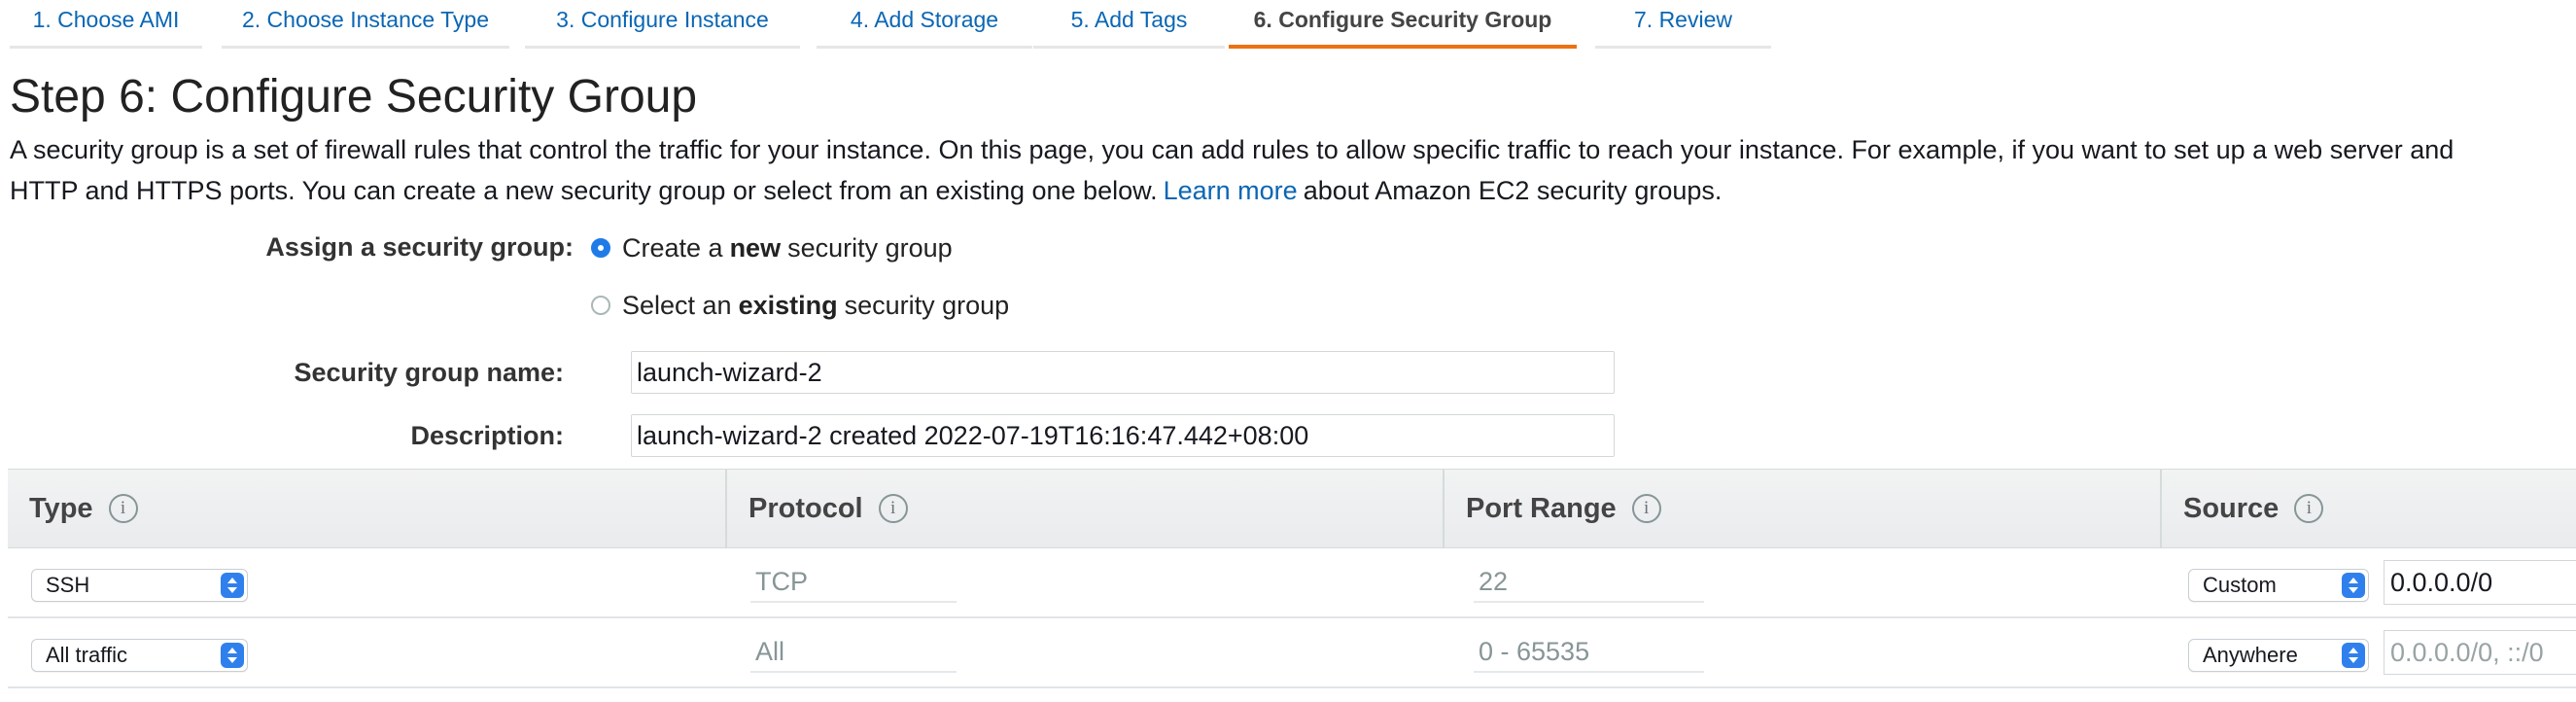 This screenshot has height=702, width=2576. I want to click on option-new-bold: new, so click(755, 247).